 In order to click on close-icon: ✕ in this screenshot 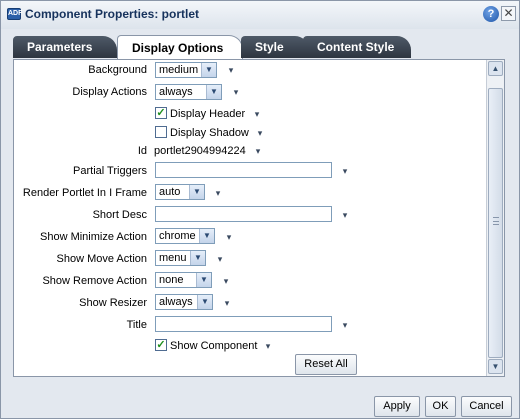, I will do `click(508, 13)`.